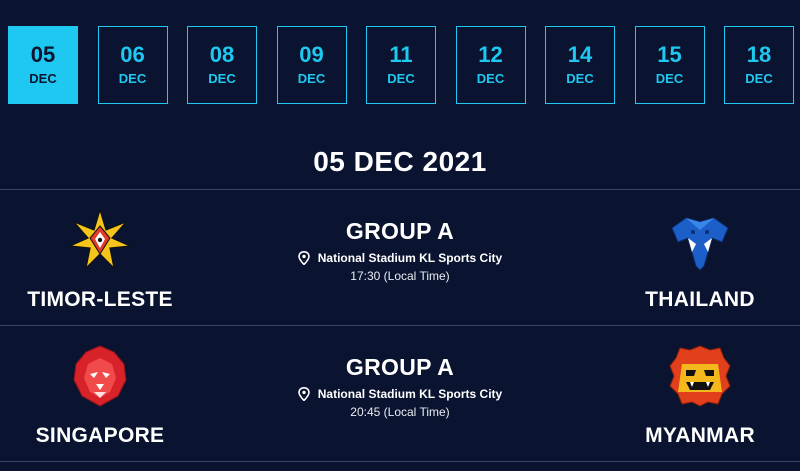 The width and height of the screenshot is (800, 471). What do you see at coordinates (700, 376) in the screenshot?
I see `myanmar-chinthe-crest-icon` at bounding box center [700, 376].